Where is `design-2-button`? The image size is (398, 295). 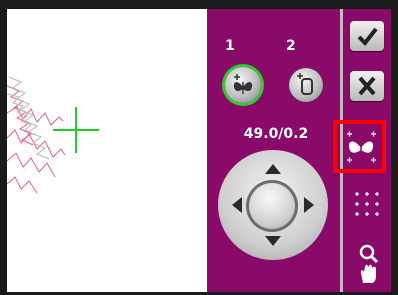 design-2-button is located at coordinates (306, 85).